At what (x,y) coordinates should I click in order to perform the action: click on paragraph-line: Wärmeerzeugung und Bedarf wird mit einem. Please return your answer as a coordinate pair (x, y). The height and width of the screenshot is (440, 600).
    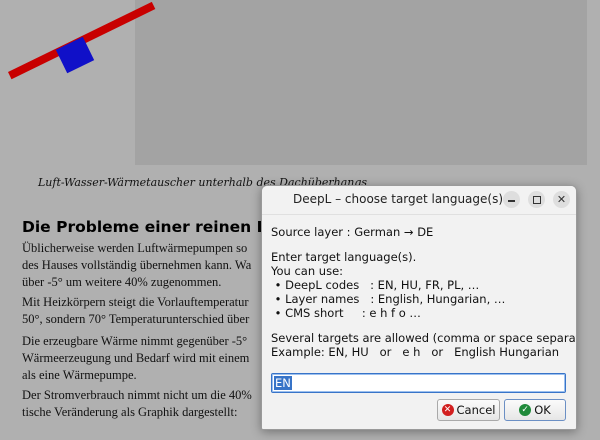
    Looking at the image, I should click on (136, 358).